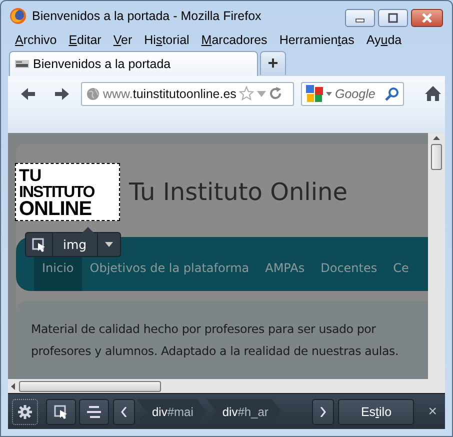 This screenshot has height=437, width=453. What do you see at coordinates (67, 192) in the screenshot?
I see `site-logo: TU INSTITUTO ONLINE` at bounding box center [67, 192].